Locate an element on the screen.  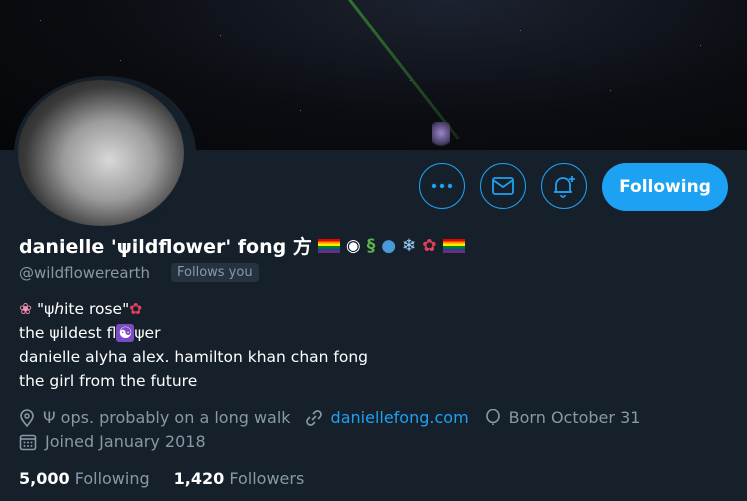
follows-you-badge: Follows you is located at coordinates (215, 272).